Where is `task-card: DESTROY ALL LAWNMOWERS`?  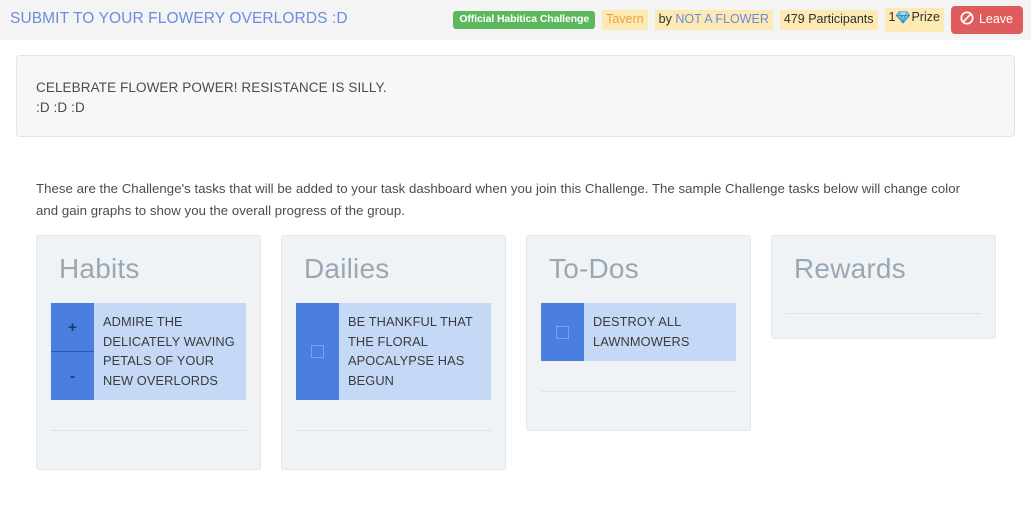 task-card: DESTROY ALL LAWNMOWERS is located at coordinates (638, 332).